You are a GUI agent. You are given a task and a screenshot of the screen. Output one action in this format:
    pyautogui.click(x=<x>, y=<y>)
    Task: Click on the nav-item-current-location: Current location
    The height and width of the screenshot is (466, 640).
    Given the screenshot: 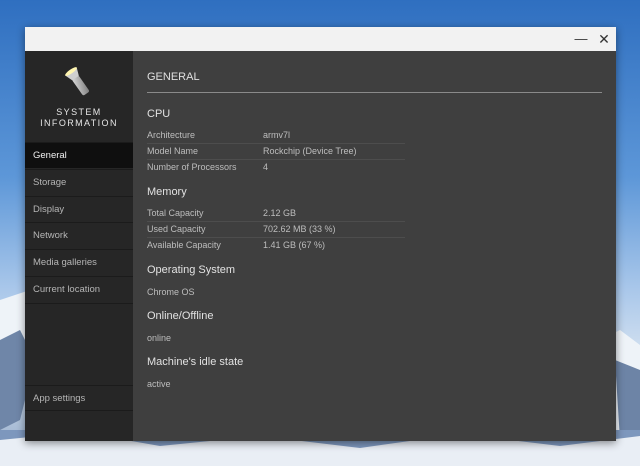 What is the action you would take?
    pyautogui.click(x=79, y=289)
    